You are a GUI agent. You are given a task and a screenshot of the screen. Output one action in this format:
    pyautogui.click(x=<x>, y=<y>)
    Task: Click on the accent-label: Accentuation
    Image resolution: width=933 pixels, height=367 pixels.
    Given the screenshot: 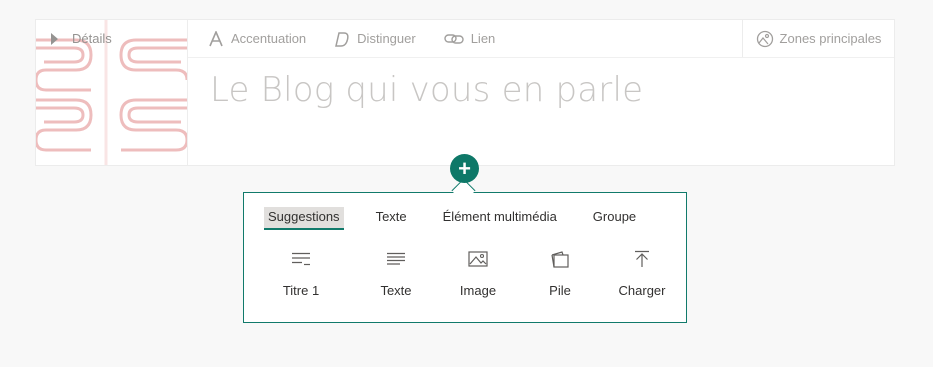 What is the action you would take?
    pyautogui.click(x=269, y=38)
    